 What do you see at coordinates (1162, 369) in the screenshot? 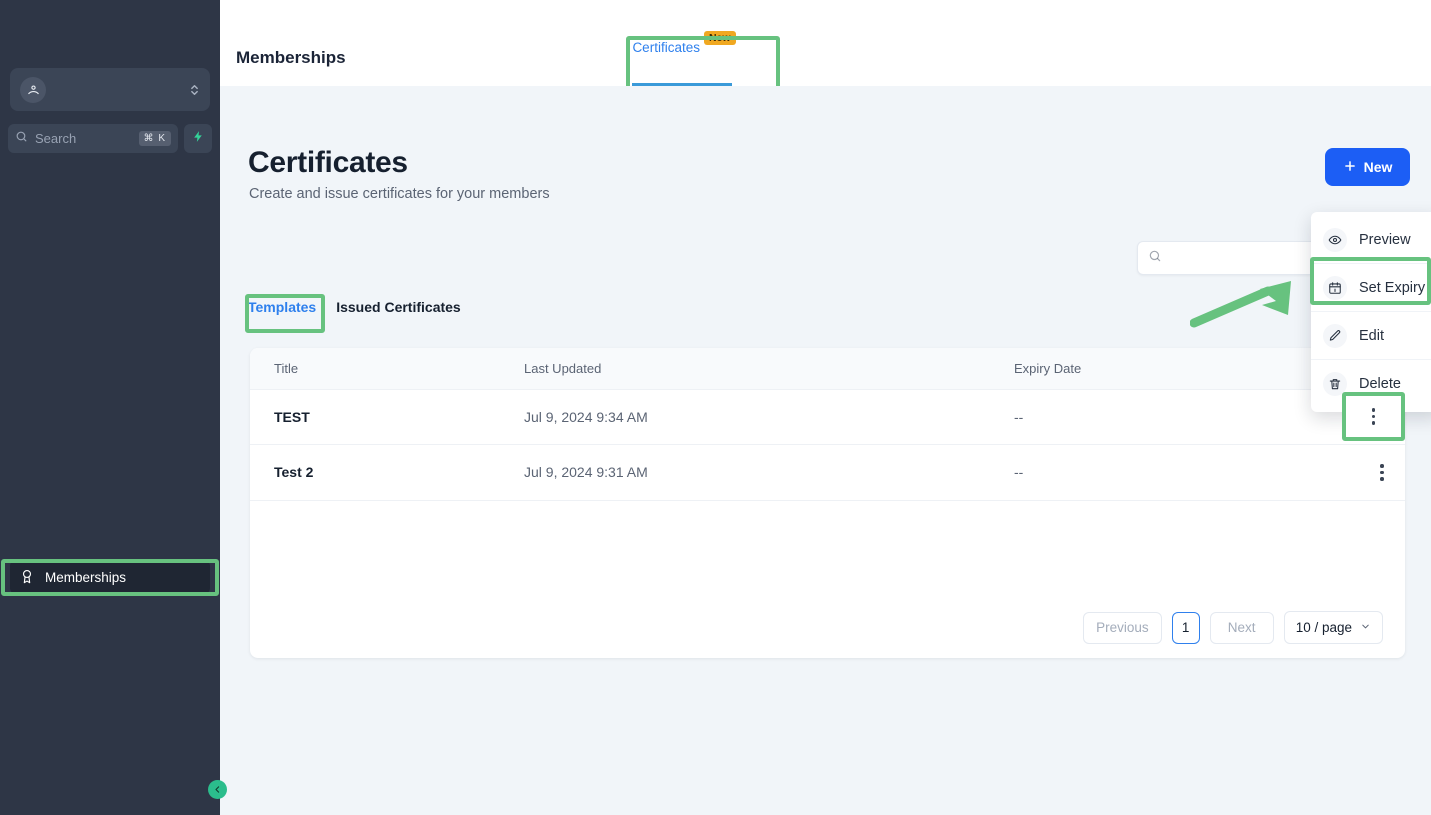
I see `column-header-expiry-date: Expiry Date` at bounding box center [1162, 369].